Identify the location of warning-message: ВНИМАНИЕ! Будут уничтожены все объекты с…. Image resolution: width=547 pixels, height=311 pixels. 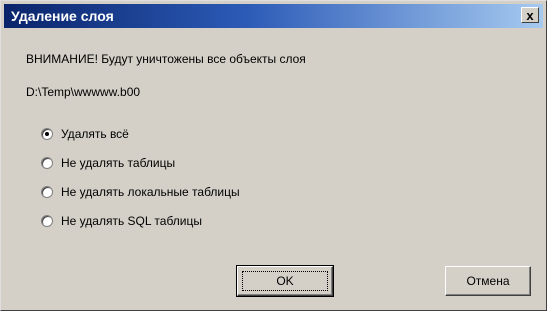
(166, 59).